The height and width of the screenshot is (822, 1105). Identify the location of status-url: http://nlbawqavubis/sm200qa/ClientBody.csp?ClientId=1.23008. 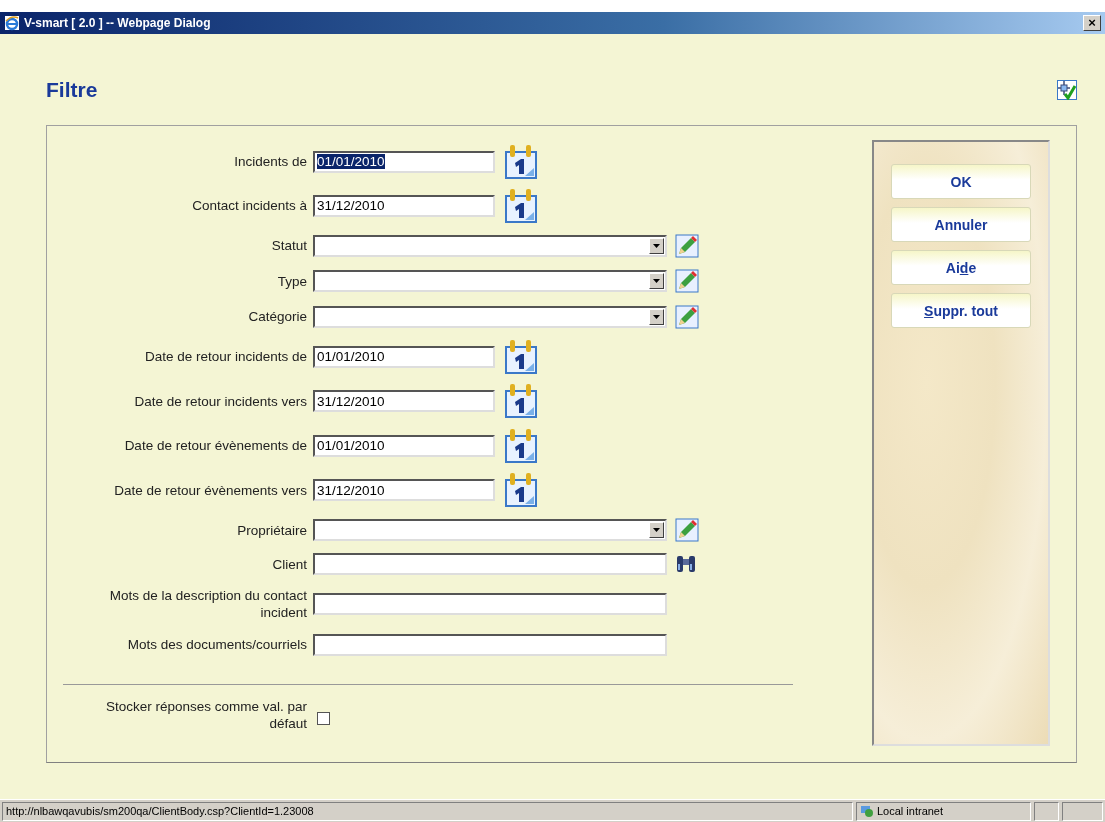
(427, 811).